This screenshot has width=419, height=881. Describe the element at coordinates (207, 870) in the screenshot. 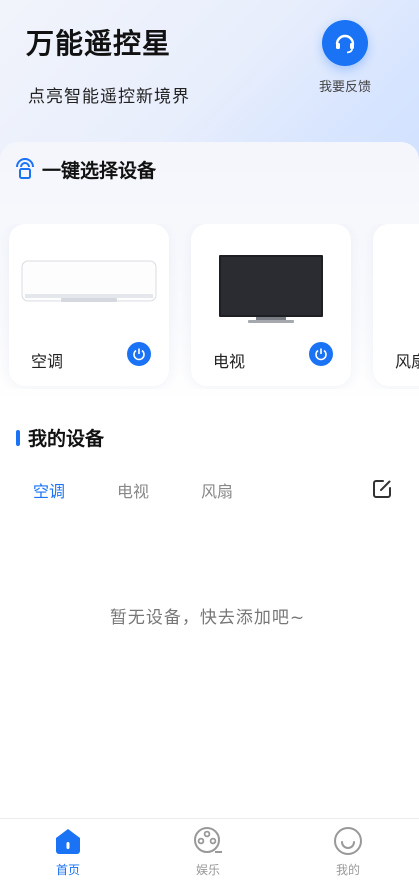

I see `nav-label-entertainment: 娱乐` at that location.